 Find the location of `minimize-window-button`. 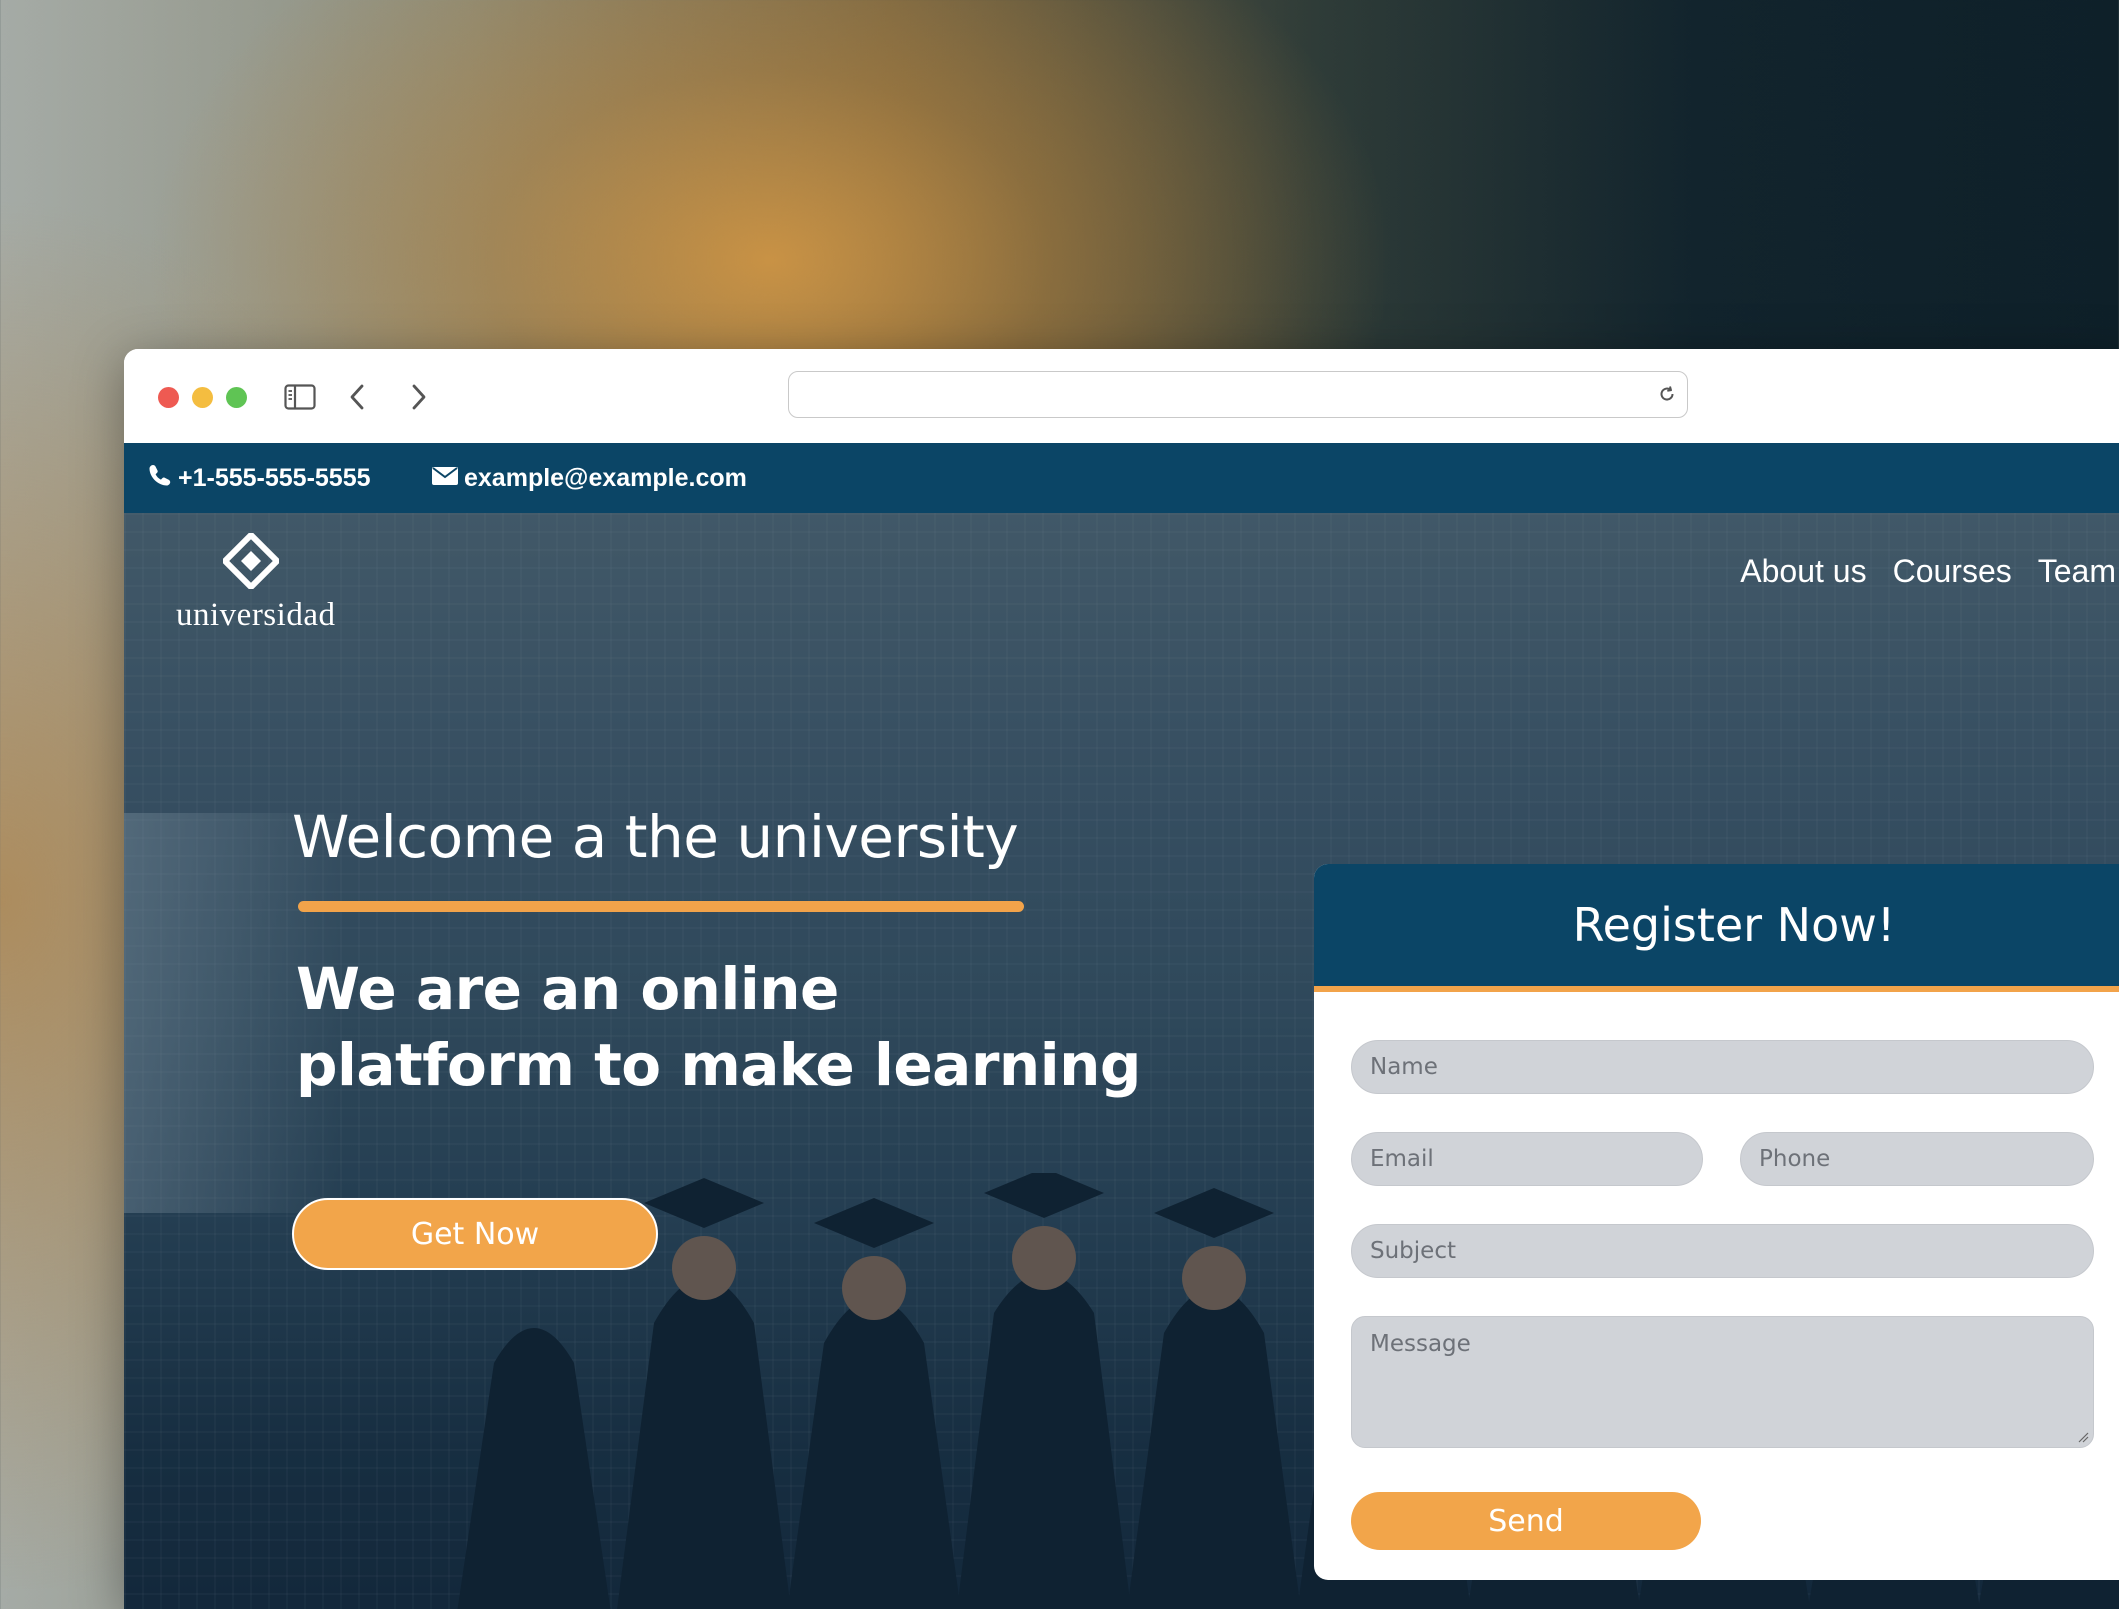

minimize-window-button is located at coordinates (202, 397).